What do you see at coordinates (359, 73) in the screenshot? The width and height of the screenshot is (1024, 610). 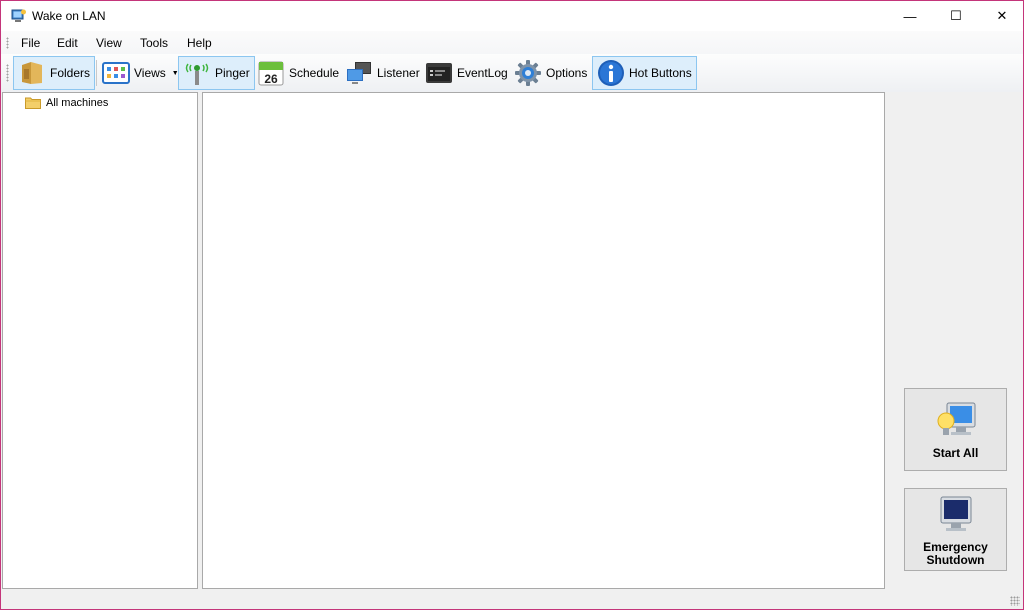 I see `listener-monitors-icon` at bounding box center [359, 73].